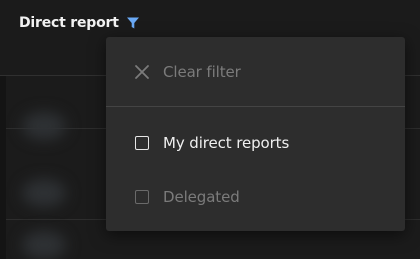  Describe the element at coordinates (255, 72) in the screenshot. I see `clear-filter-menu-item: Clear filter` at that location.